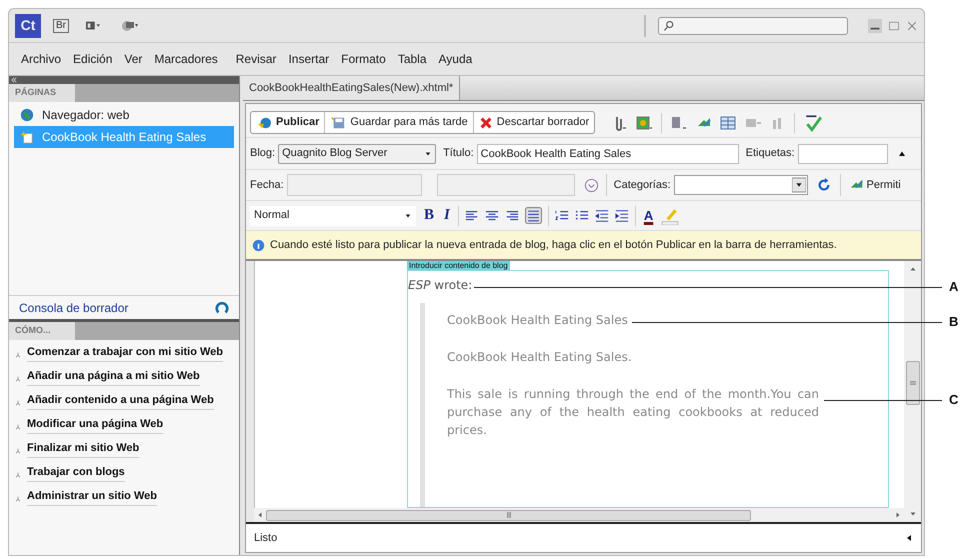  What do you see at coordinates (471, 215) in the screenshot?
I see `align-left-icon` at bounding box center [471, 215].